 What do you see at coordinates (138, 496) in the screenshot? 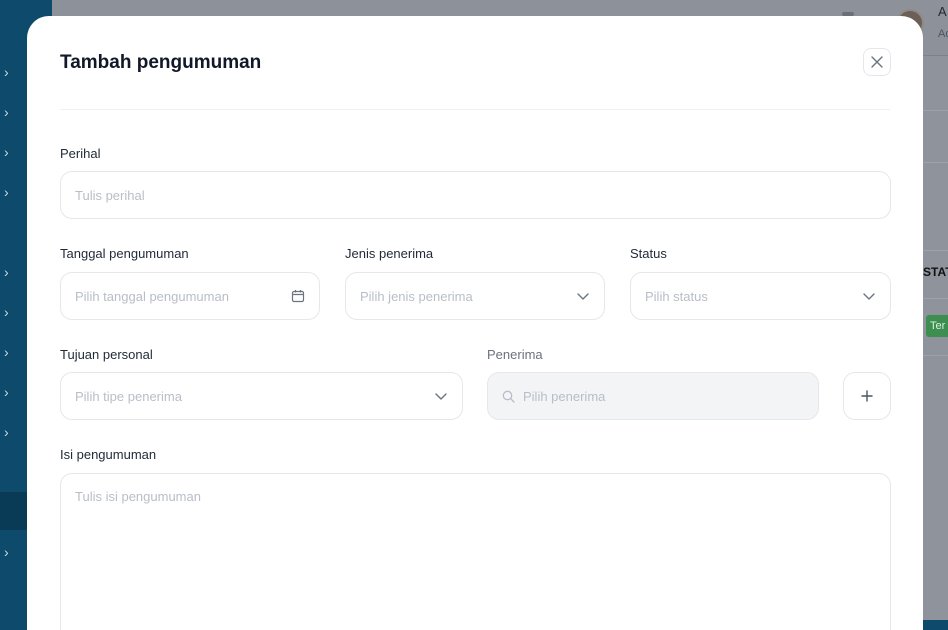
I see `isi-placeholder: Tulis isi pengumuman` at bounding box center [138, 496].